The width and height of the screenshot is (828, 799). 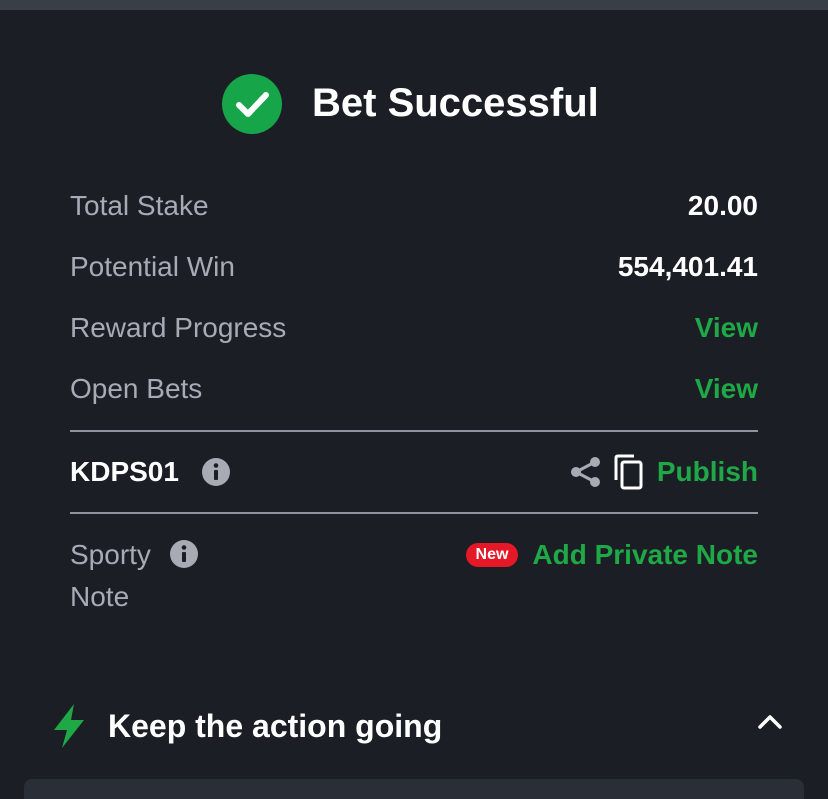 What do you see at coordinates (414, 5) in the screenshot?
I see `top-bar` at bounding box center [414, 5].